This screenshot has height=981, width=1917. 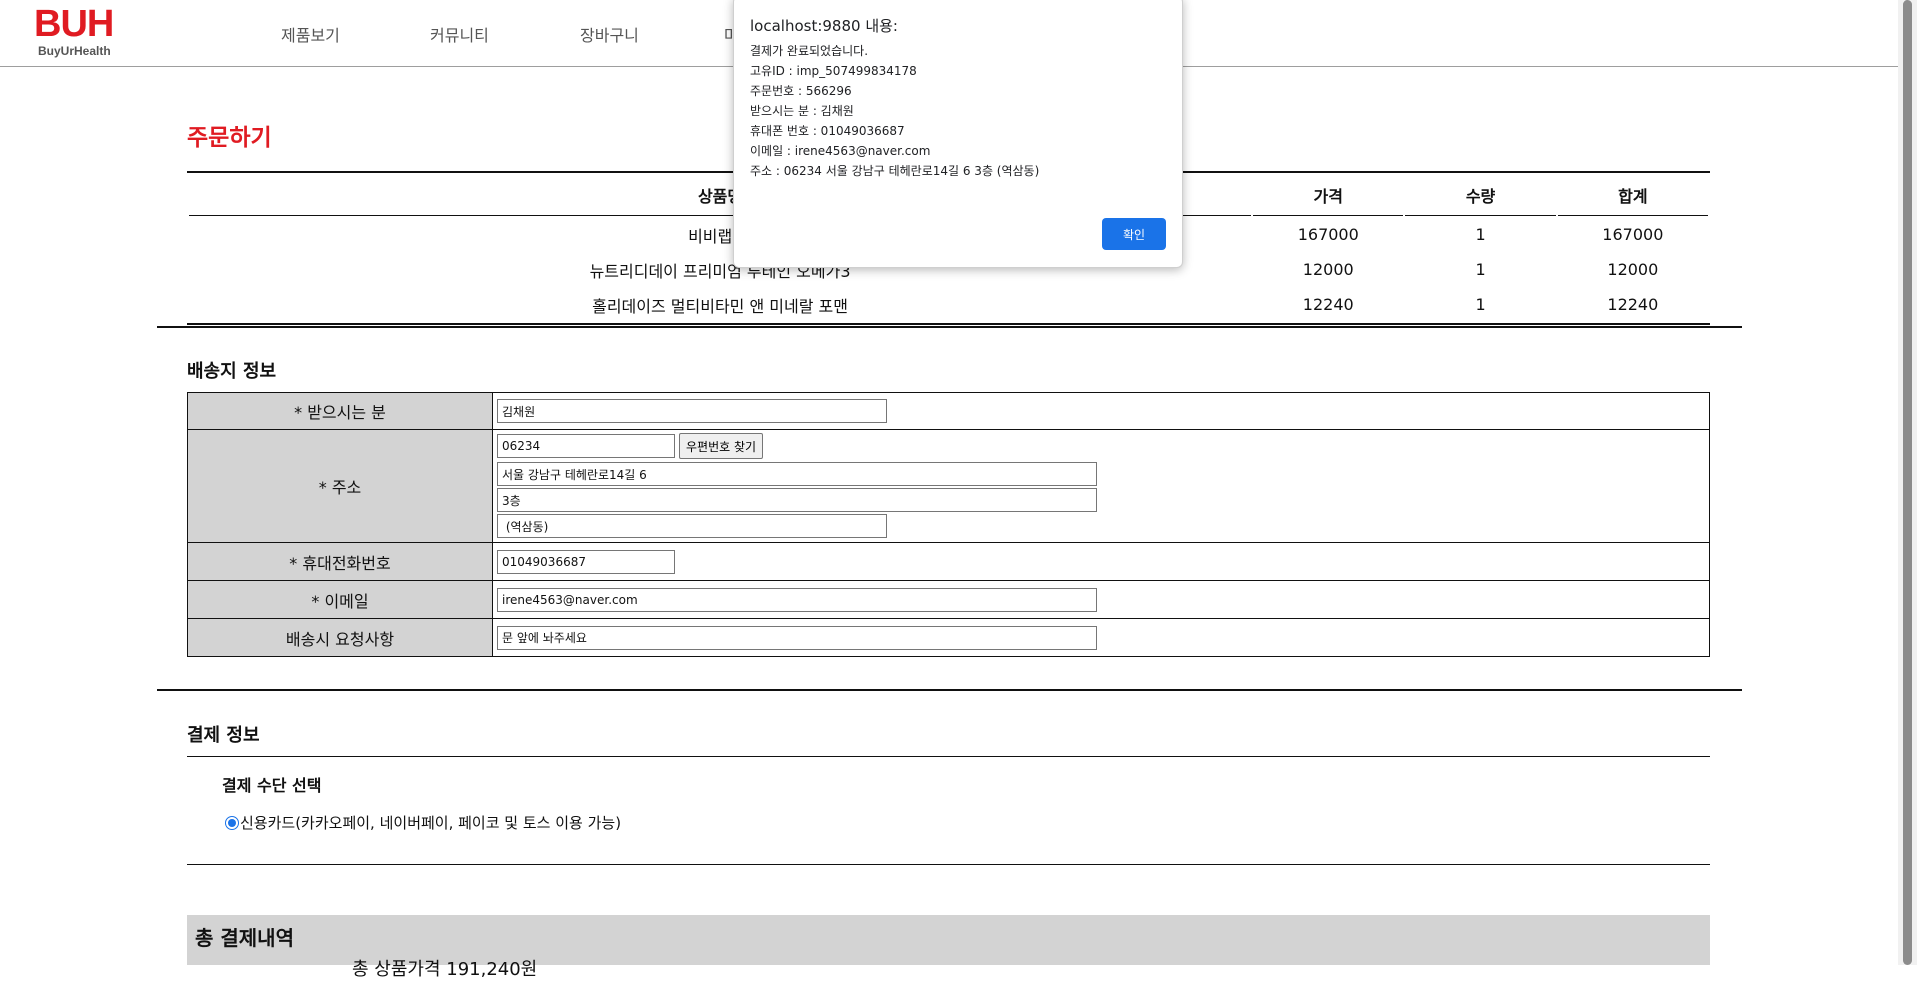 I want to click on payment-method-label: 신용카드(카카오페이, 네이버페이, 페이코 및 토스 이용 가능), so click(x=431, y=823).